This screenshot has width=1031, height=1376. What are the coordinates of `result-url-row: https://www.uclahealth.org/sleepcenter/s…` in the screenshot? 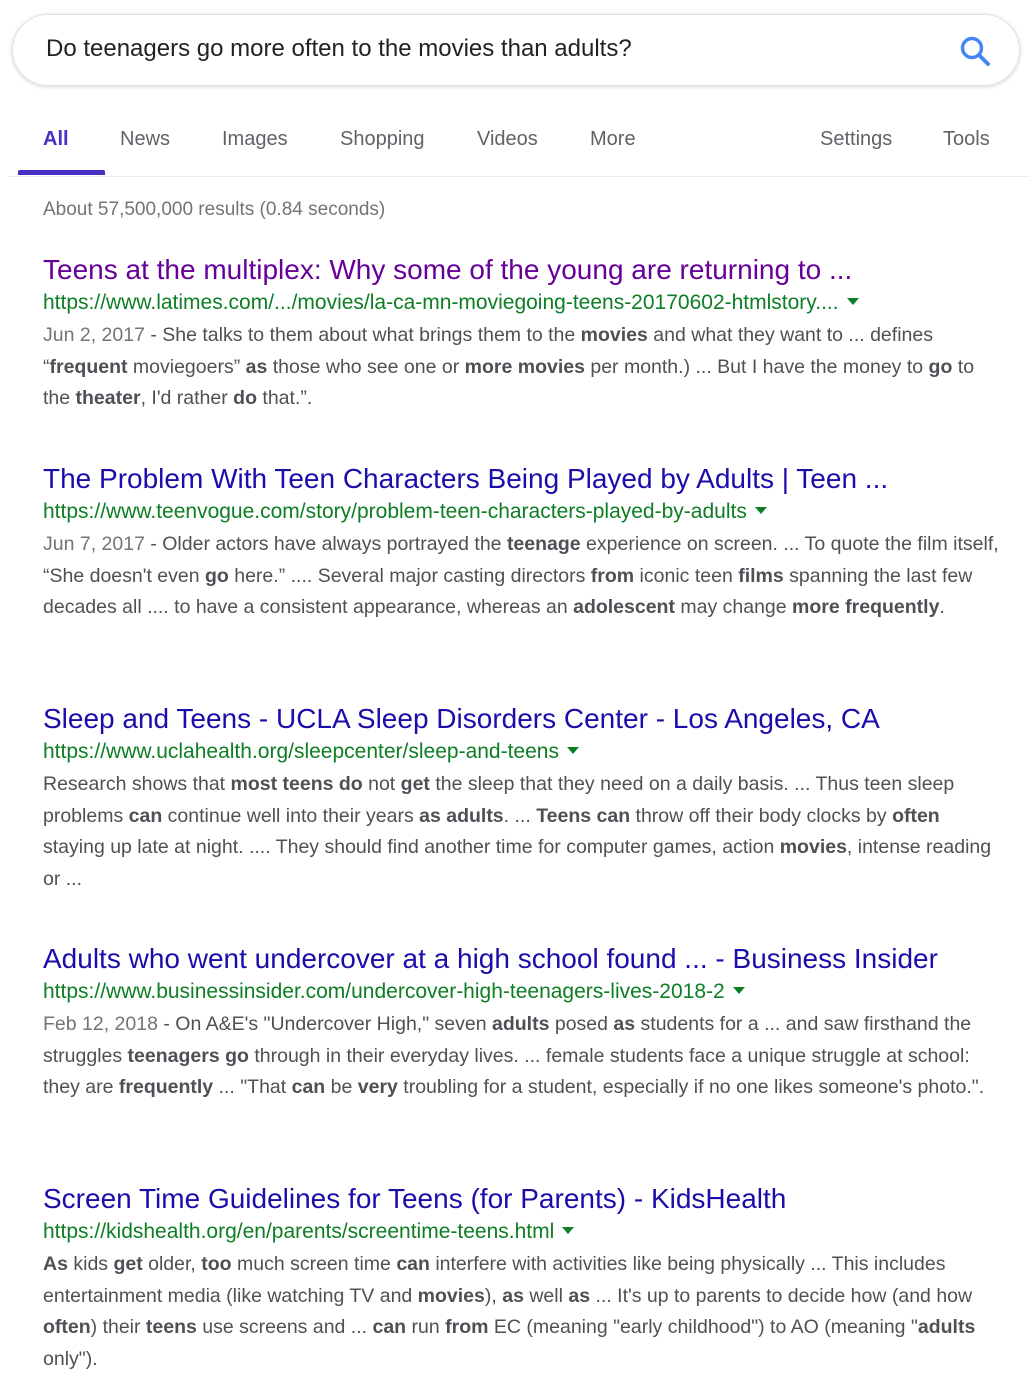 It's located at (523, 752).